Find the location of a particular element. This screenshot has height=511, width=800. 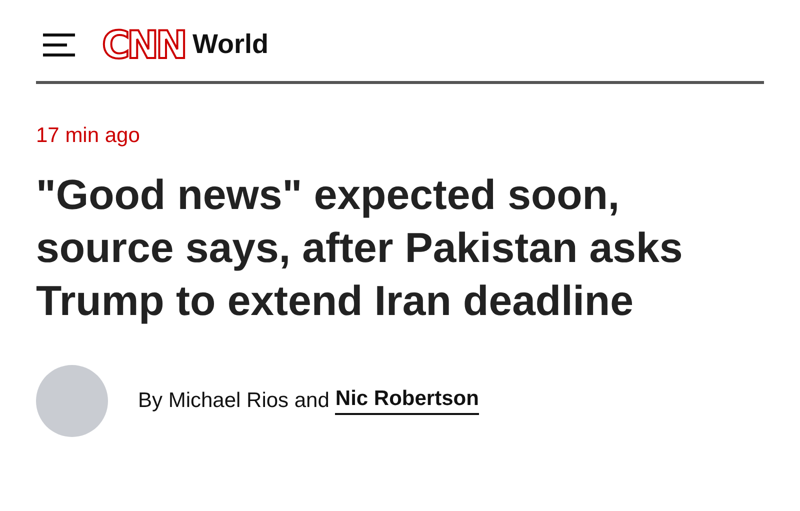

byline-text: By Michael Rios and is located at coordinates (234, 401).